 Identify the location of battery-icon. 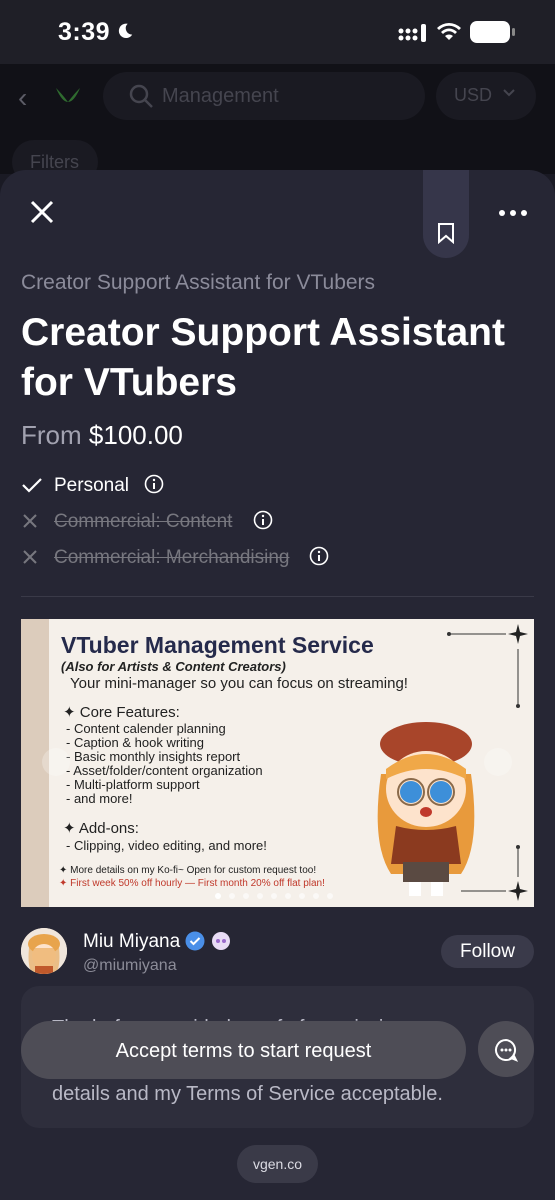
(490, 32).